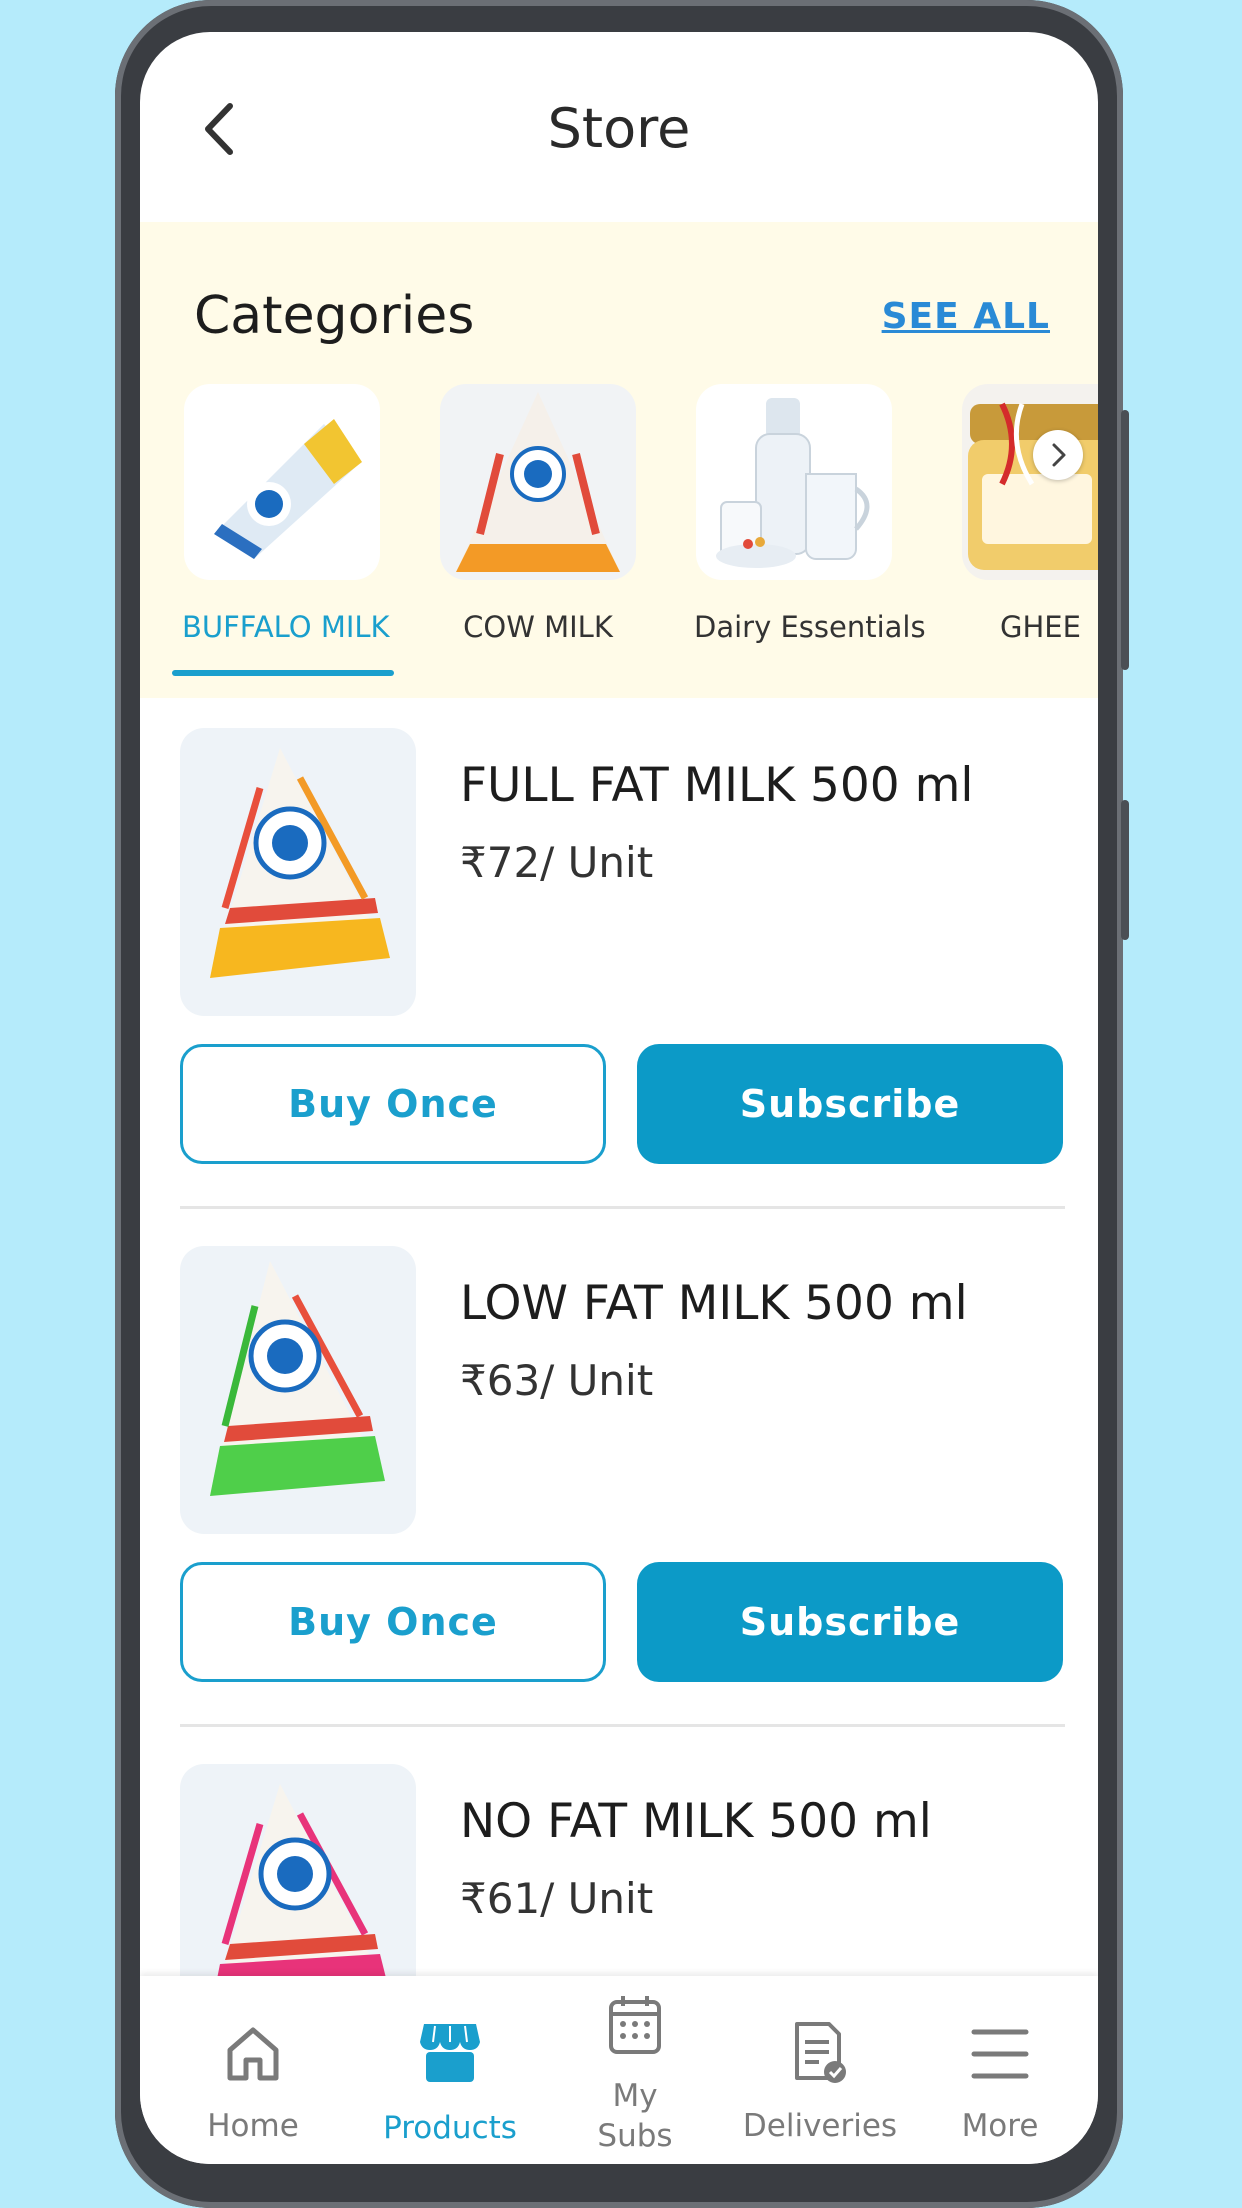 Image resolution: width=1242 pixels, height=2208 pixels. I want to click on category-dairy-essentials: Dairy Essentials, so click(810, 514).